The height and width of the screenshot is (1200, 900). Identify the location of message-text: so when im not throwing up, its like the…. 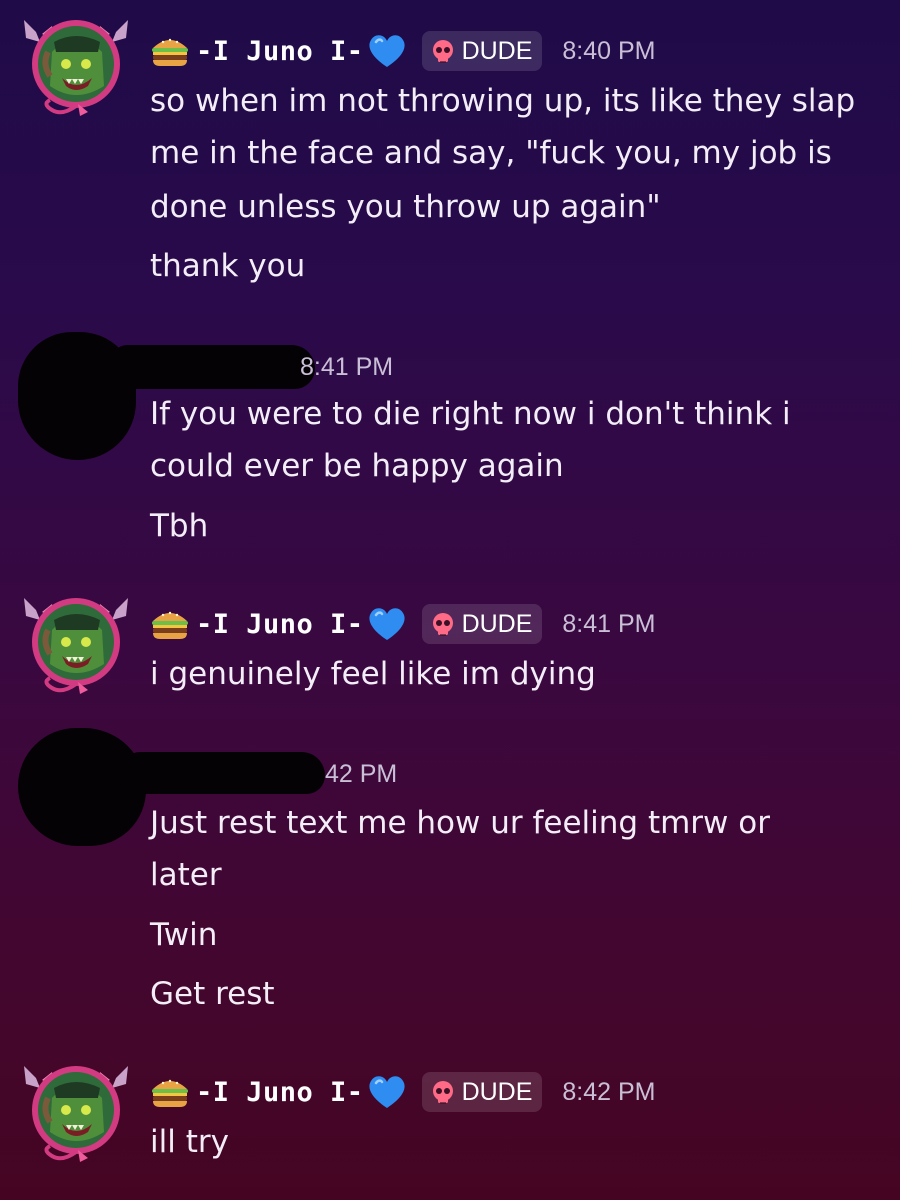
(503, 101).